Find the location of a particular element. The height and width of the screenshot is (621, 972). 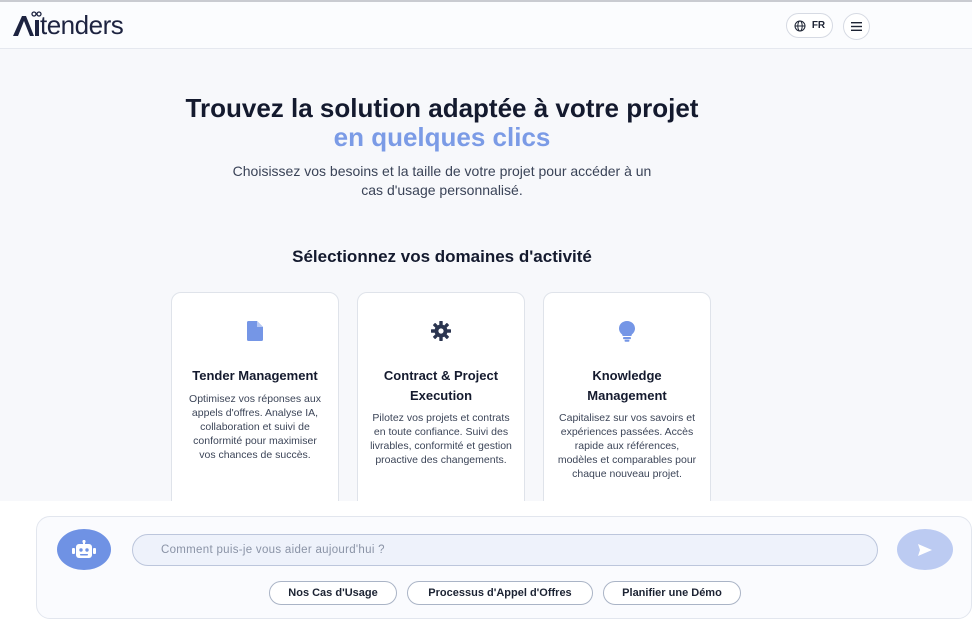

robot-icon is located at coordinates (84, 549).